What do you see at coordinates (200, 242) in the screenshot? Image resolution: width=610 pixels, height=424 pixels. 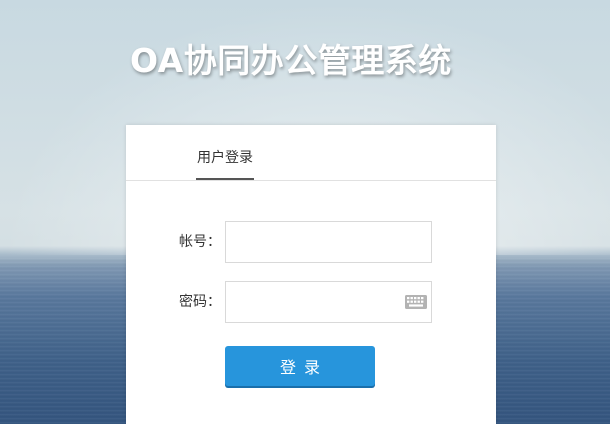 I see `account-label: 帐号：` at bounding box center [200, 242].